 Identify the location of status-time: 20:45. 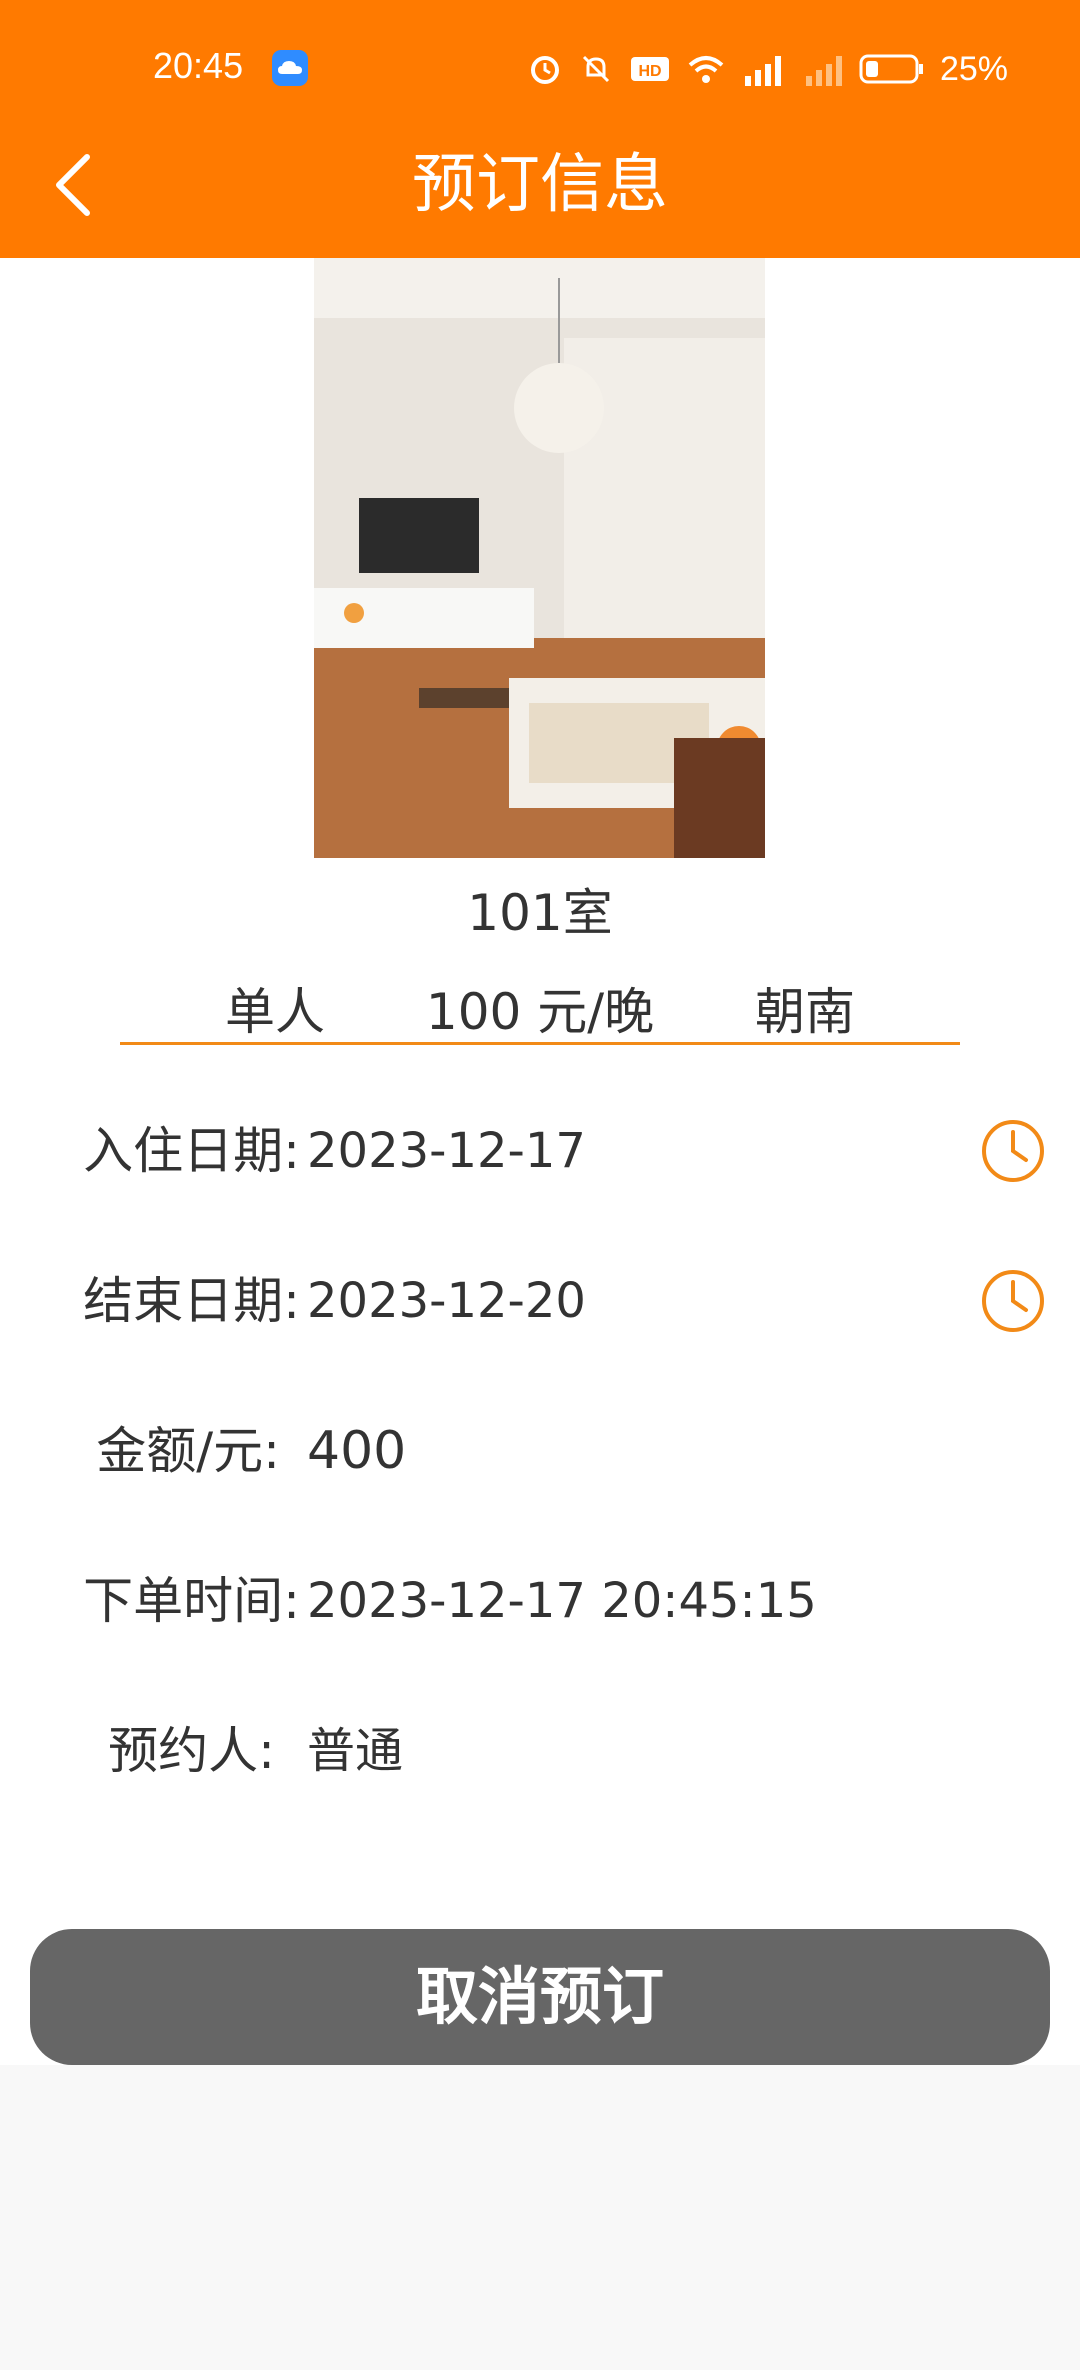
(198, 65).